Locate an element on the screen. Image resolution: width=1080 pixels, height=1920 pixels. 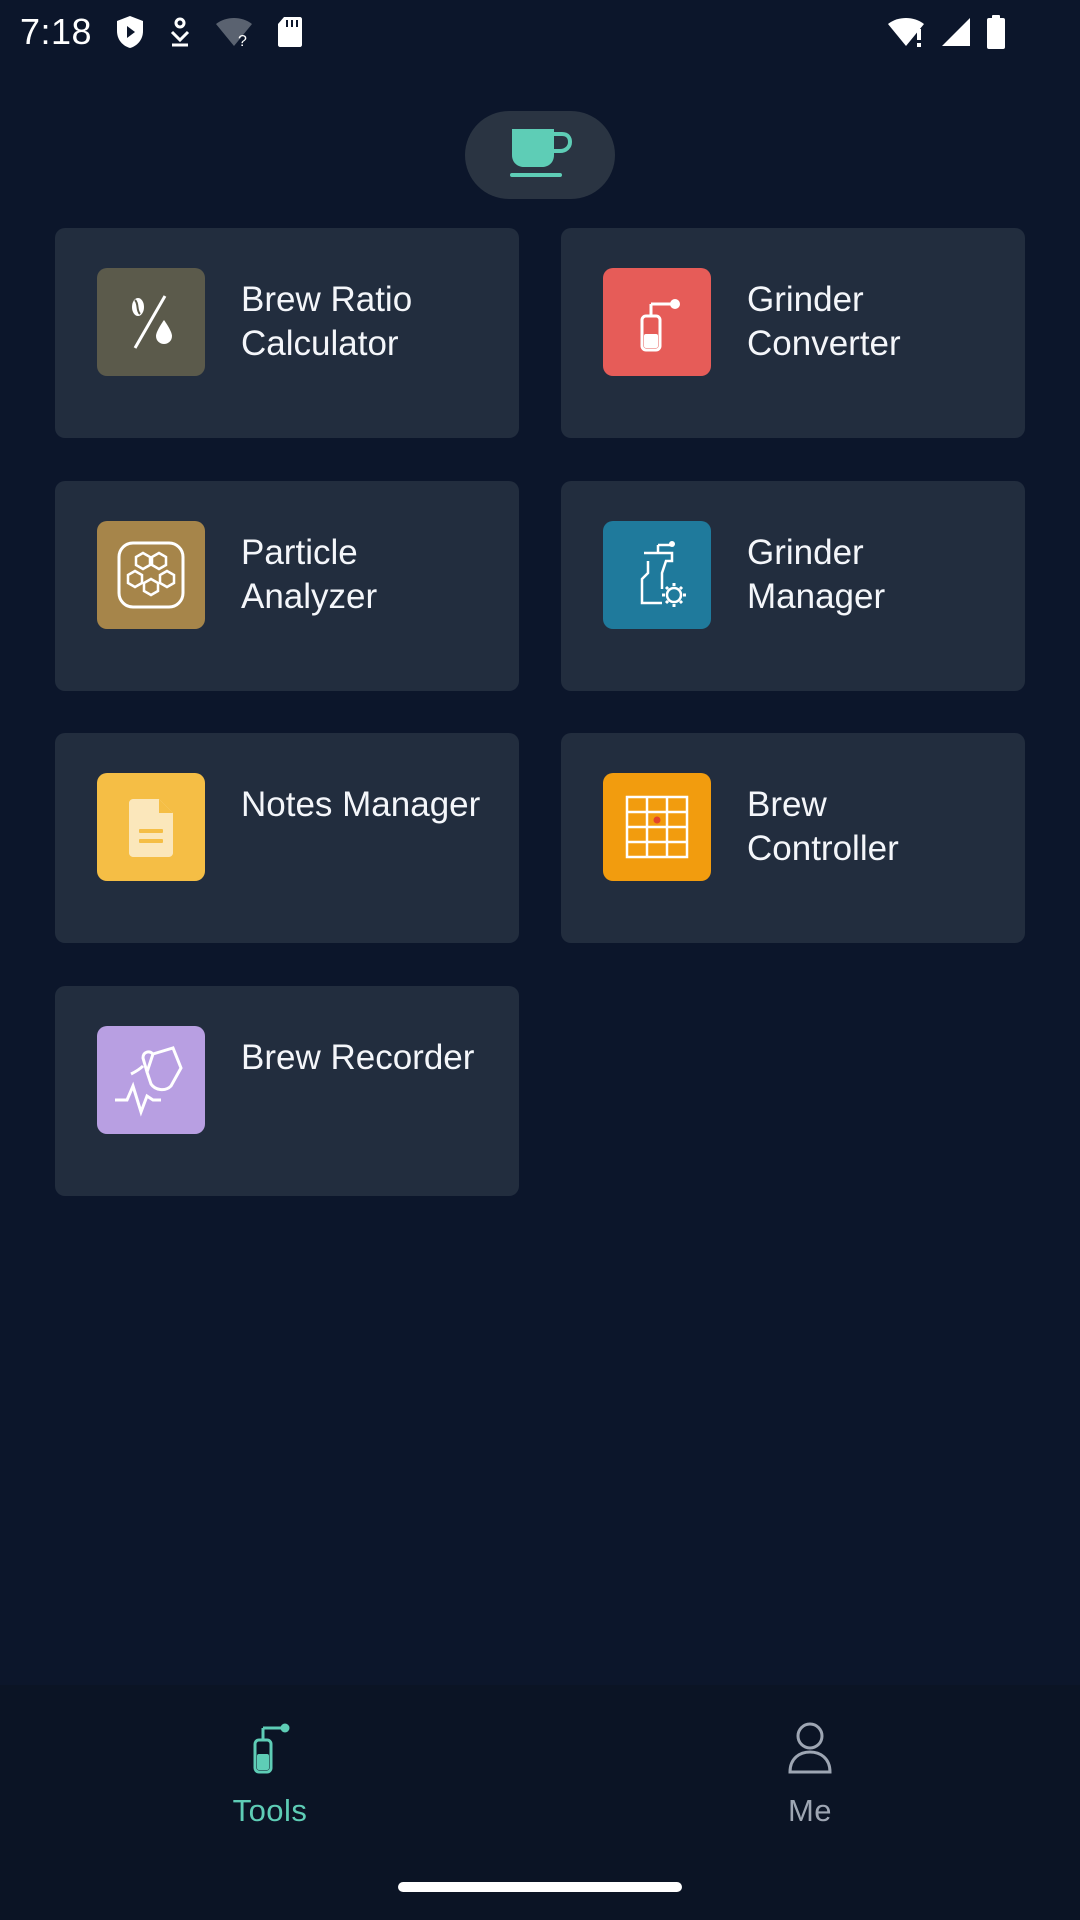
tool-label: Brew Controller is located at coordinates (823, 826).